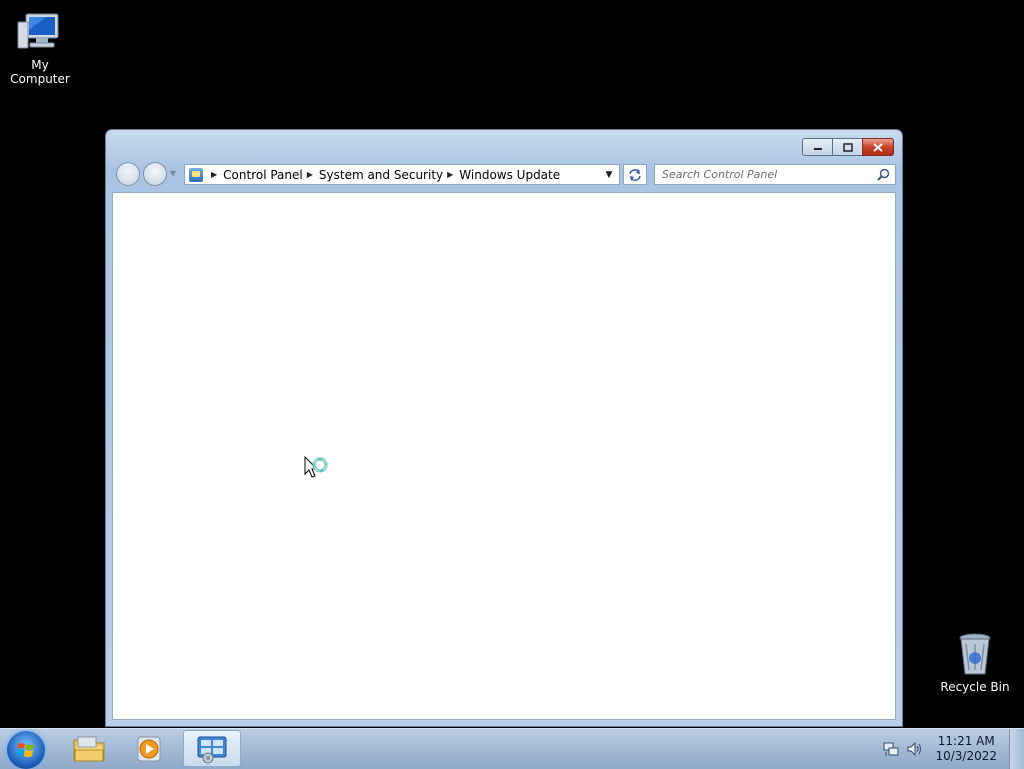 Image resolution: width=1024 pixels, height=769 pixels. What do you see at coordinates (512, 748) in the screenshot?
I see `taskbar: 11:21 AM 10/3/2022` at bounding box center [512, 748].